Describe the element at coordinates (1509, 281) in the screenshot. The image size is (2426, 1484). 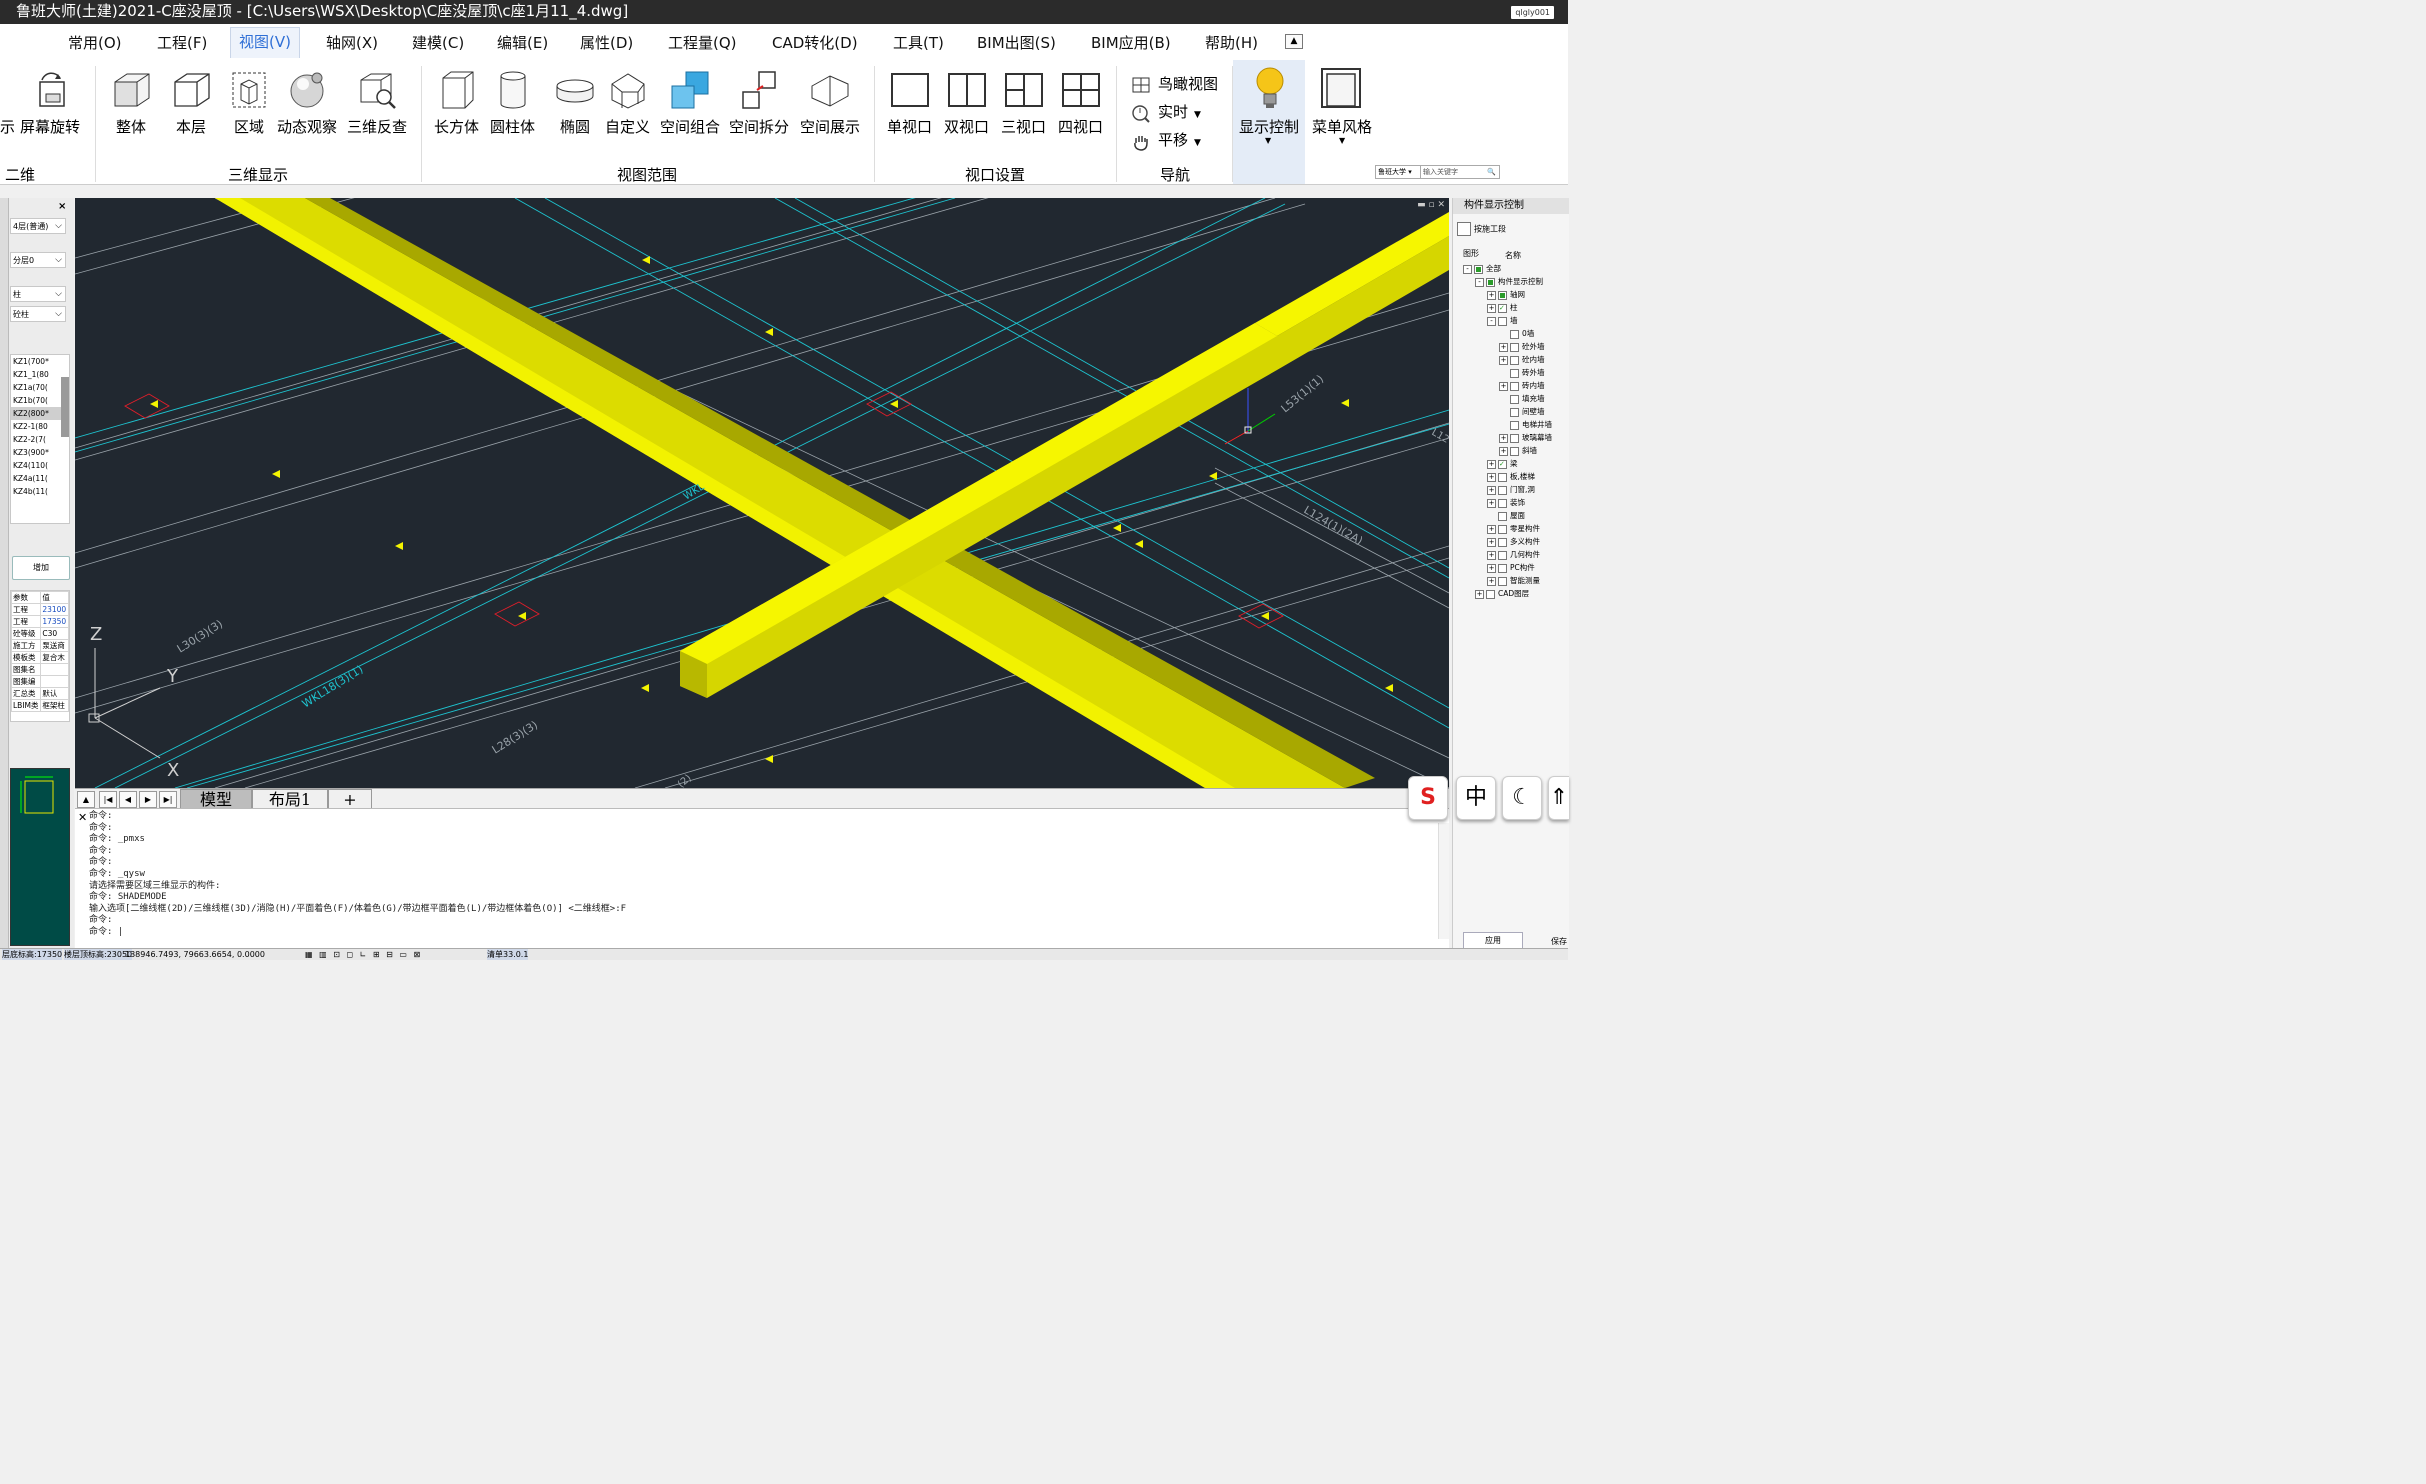
I see `tree-node: - 构件显示控制` at that location.